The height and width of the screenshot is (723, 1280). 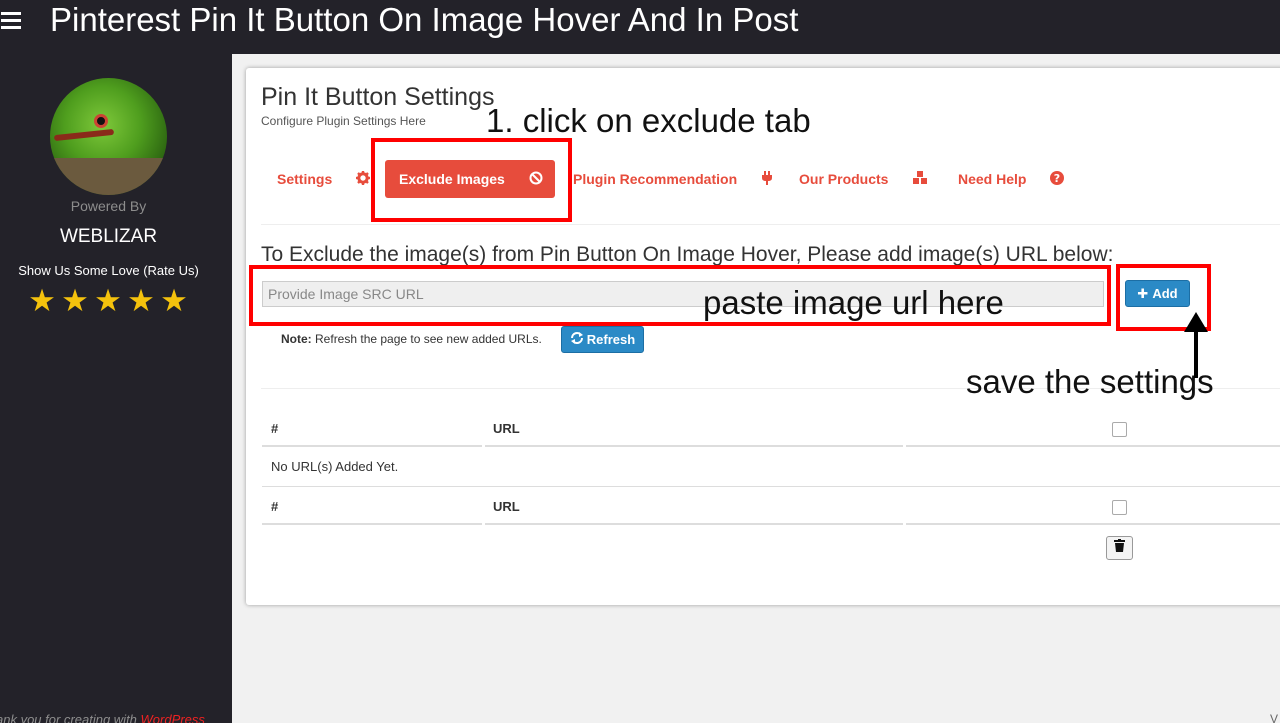 I want to click on table-row: No URL(s) Added Yet., so click(x=771, y=467).